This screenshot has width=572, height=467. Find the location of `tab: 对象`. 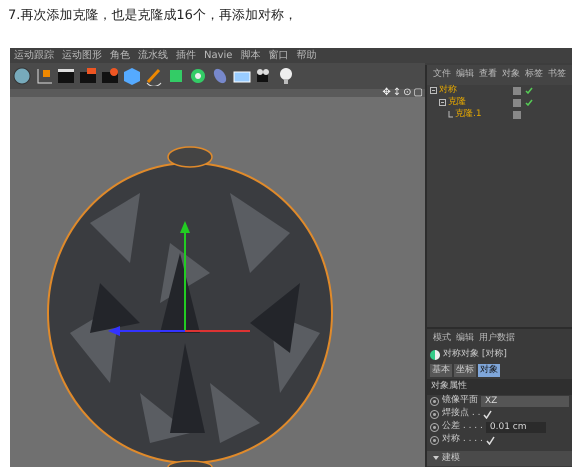

tab: 对象 is located at coordinates (489, 370).